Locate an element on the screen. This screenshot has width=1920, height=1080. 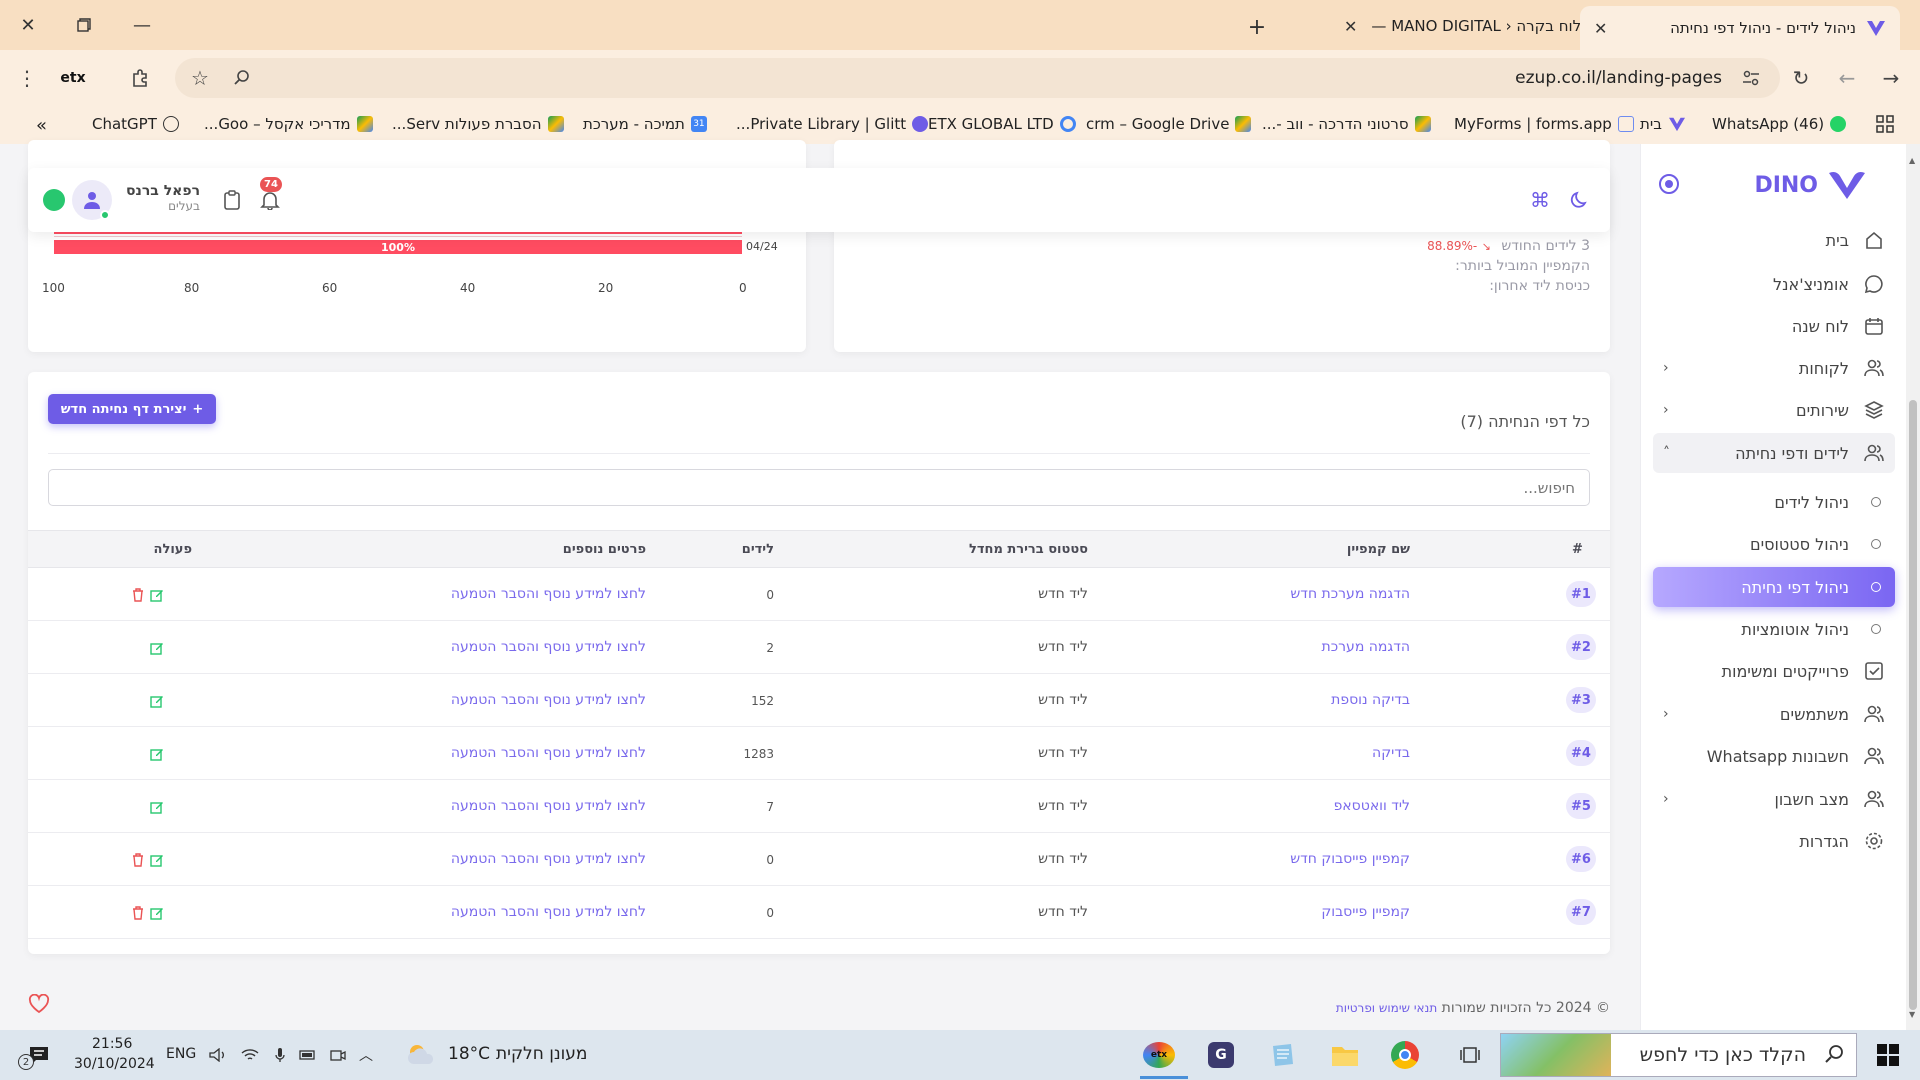
weather-icon is located at coordinates (421, 1055).